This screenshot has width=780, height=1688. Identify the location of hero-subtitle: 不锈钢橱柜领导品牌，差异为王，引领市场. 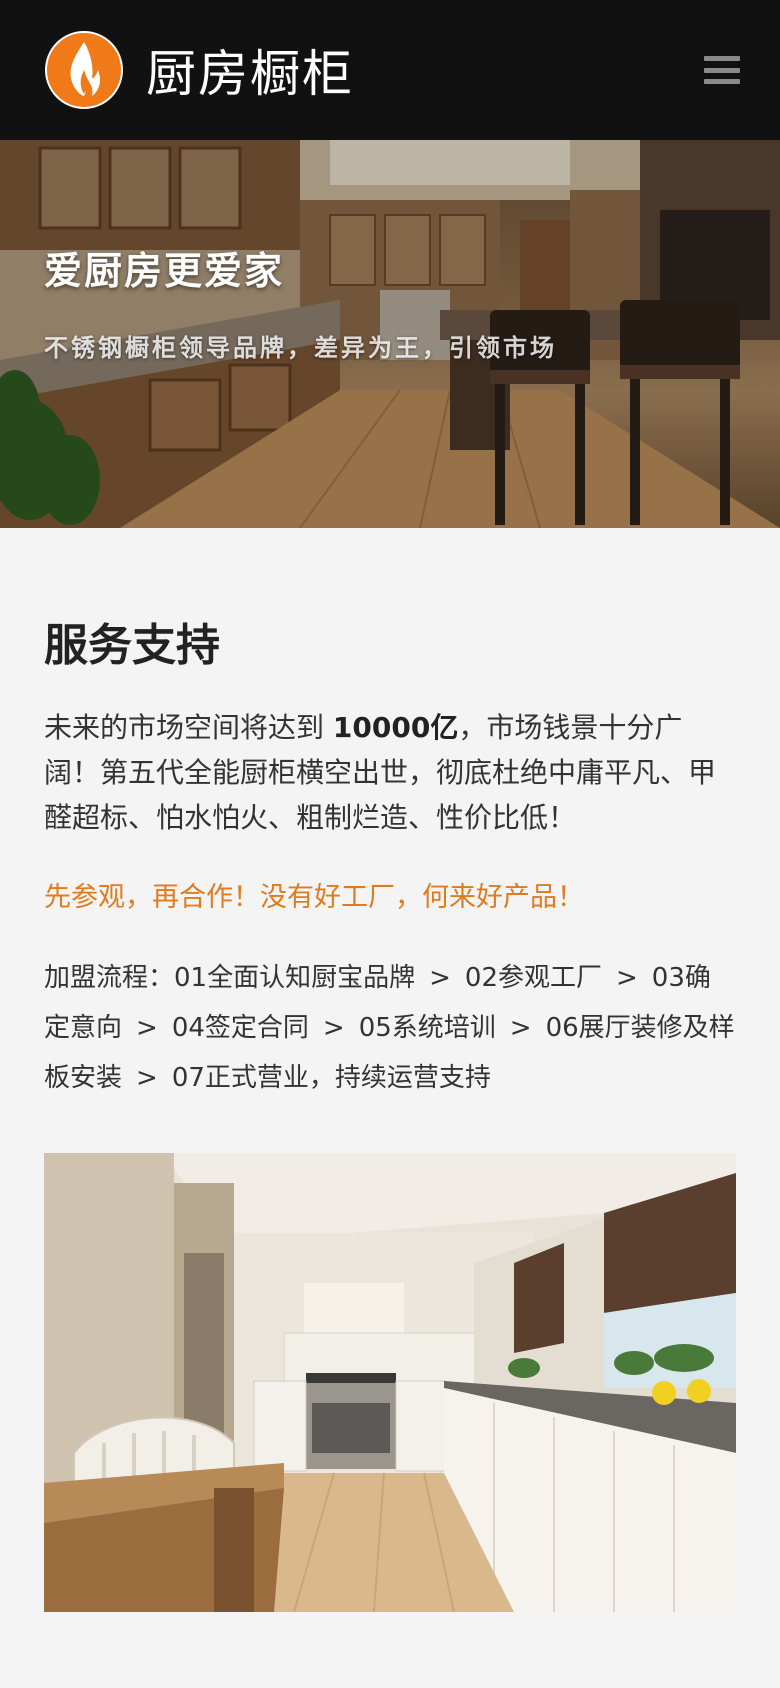
(300, 348).